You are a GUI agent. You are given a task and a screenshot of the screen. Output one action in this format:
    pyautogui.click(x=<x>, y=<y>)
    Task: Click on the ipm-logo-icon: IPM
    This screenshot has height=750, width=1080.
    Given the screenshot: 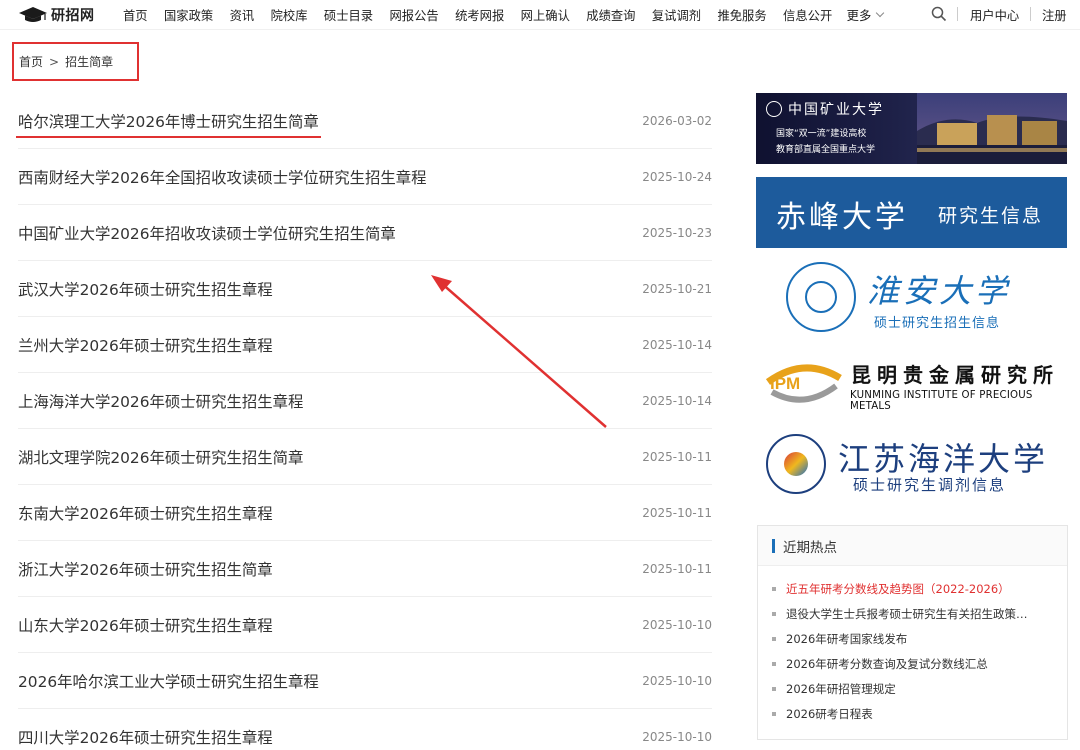 What is the action you would take?
    pyautogui.click(x=803, y=383)
    